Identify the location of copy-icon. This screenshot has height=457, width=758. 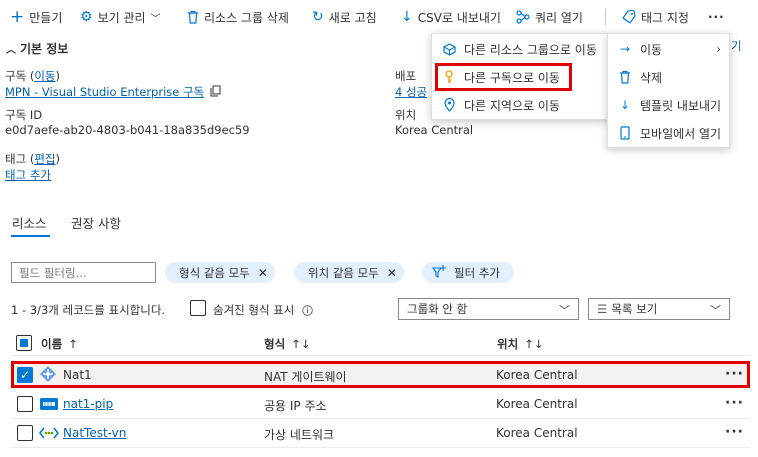
(215, 92).